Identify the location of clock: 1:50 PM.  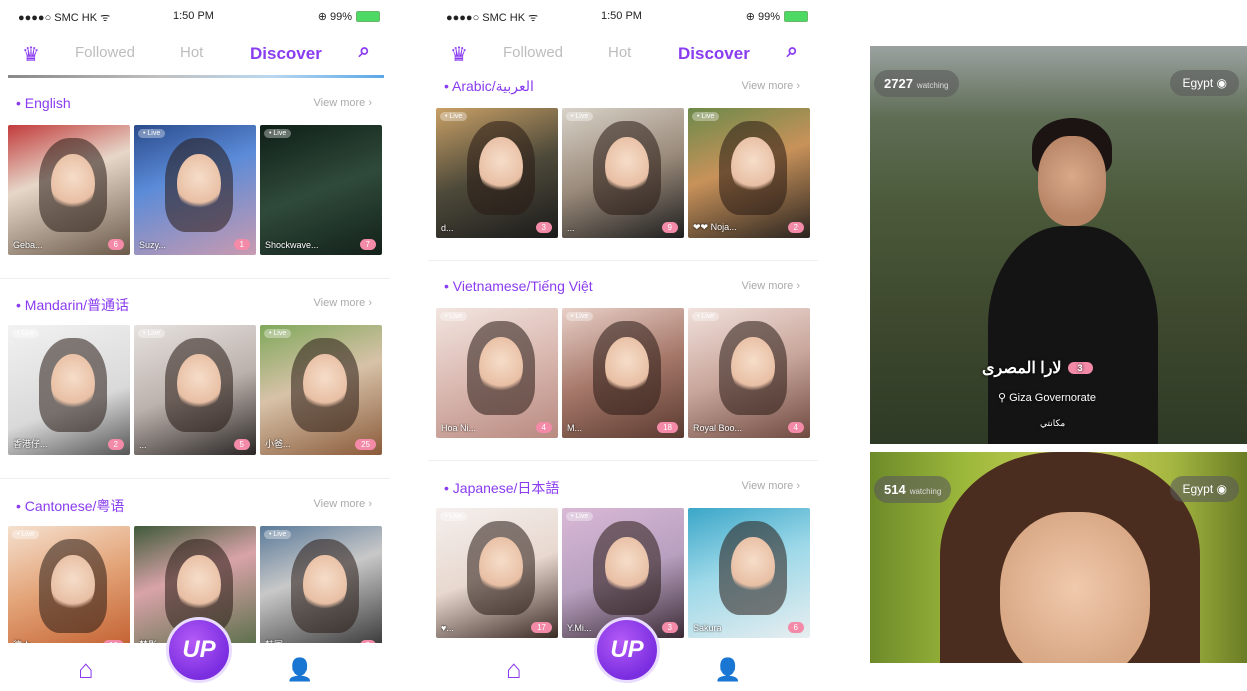
(193, 16).